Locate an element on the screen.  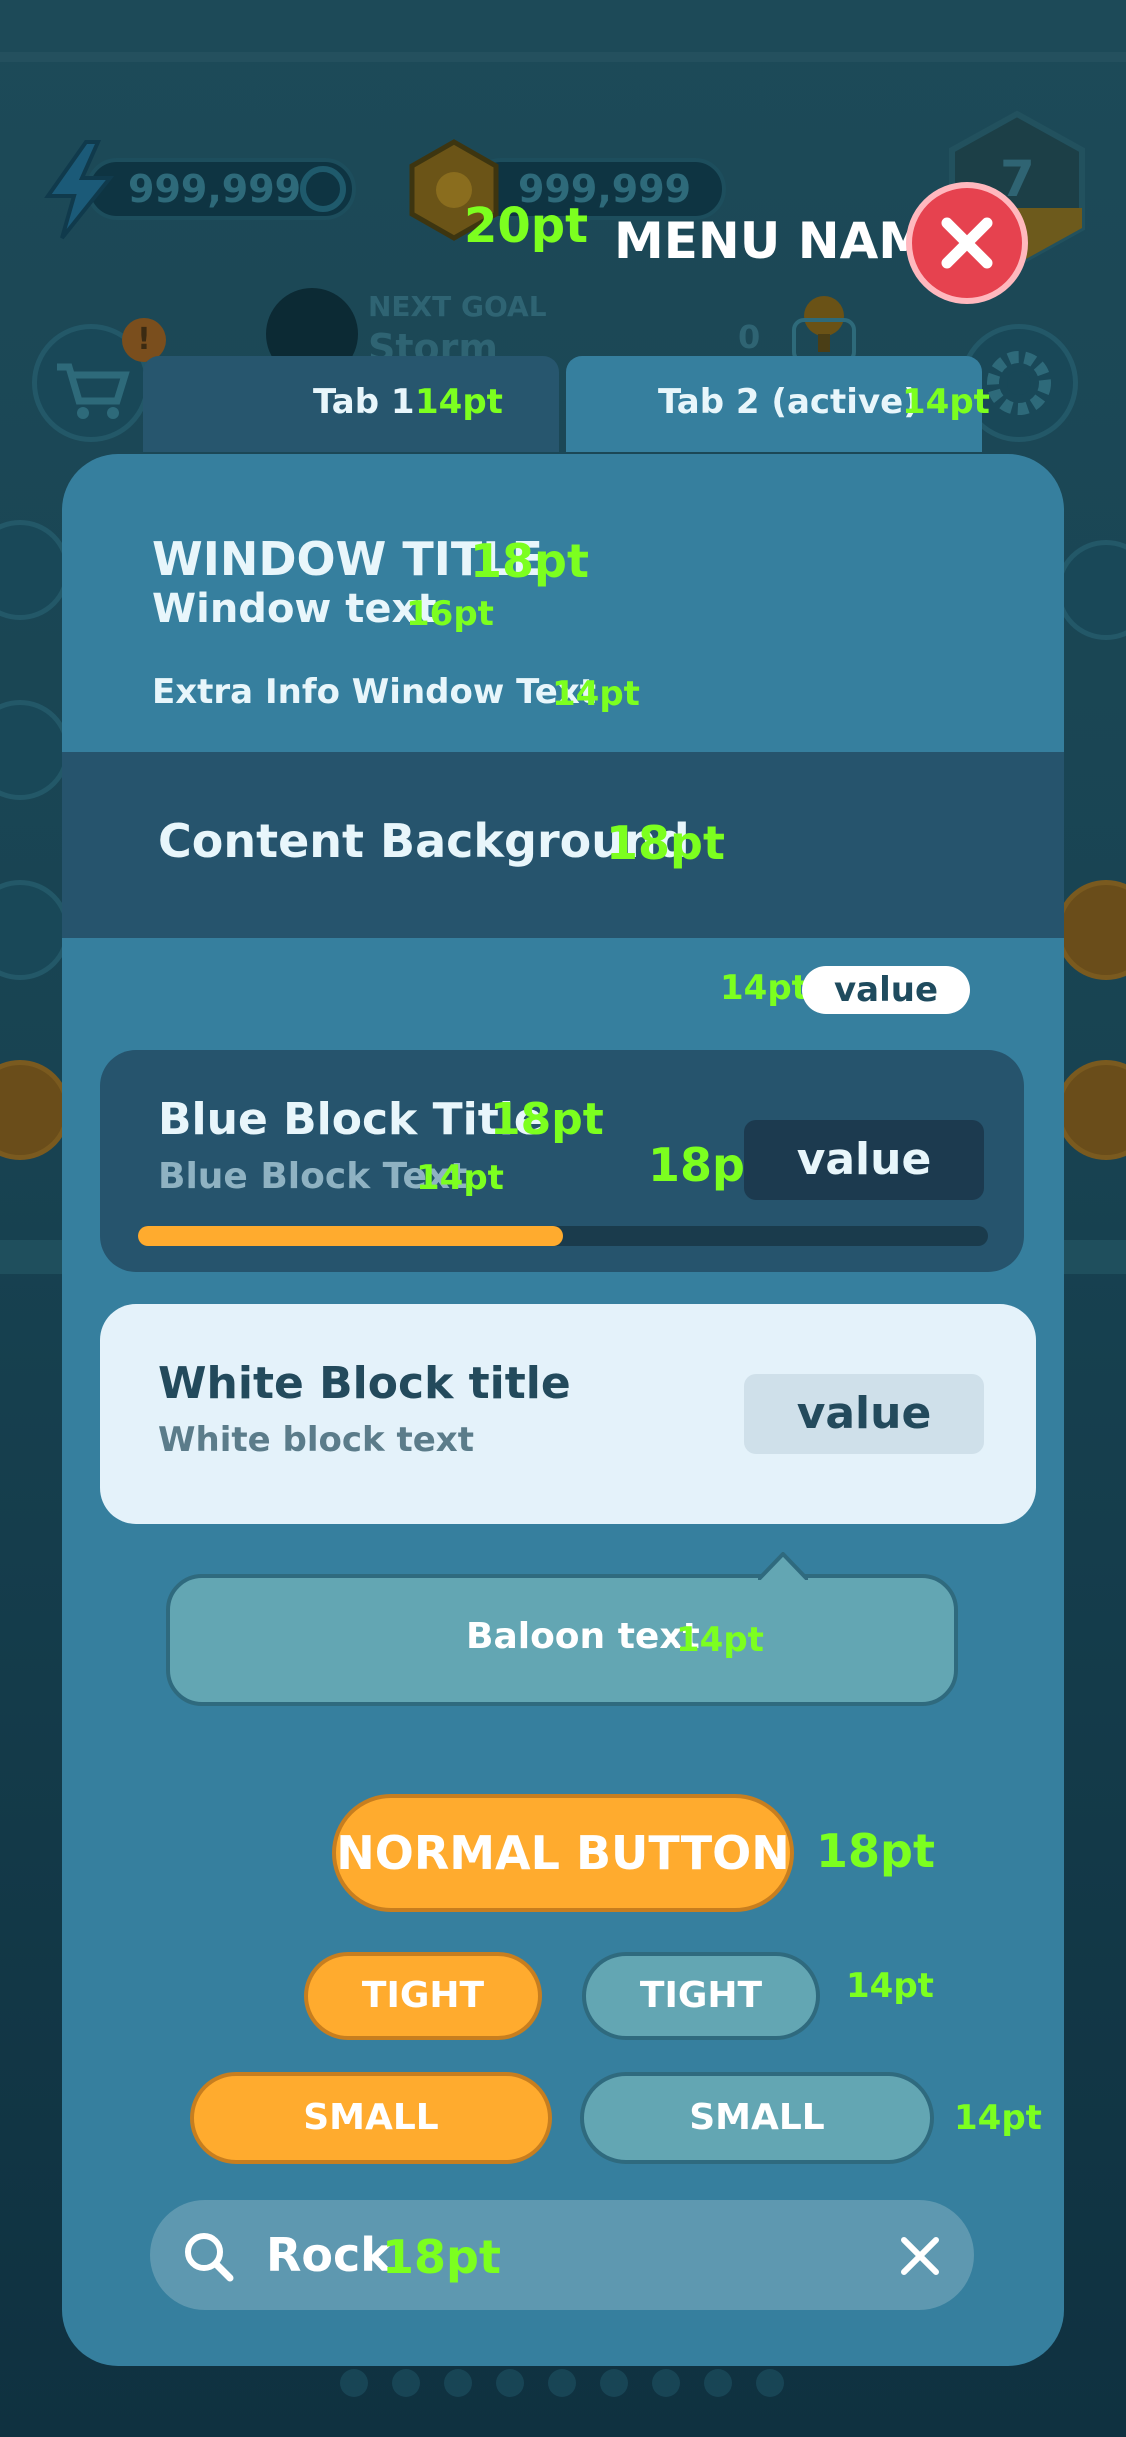
extra-info-size: 14pt is located at coordinates (596, 694).